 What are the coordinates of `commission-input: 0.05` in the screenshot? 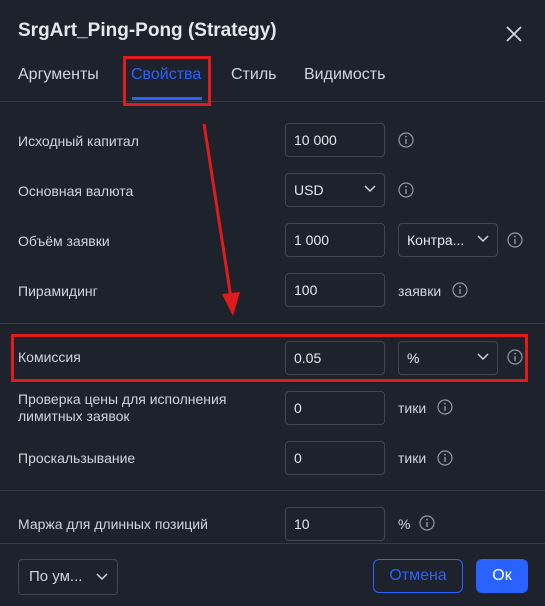 It's located at (335, 358).